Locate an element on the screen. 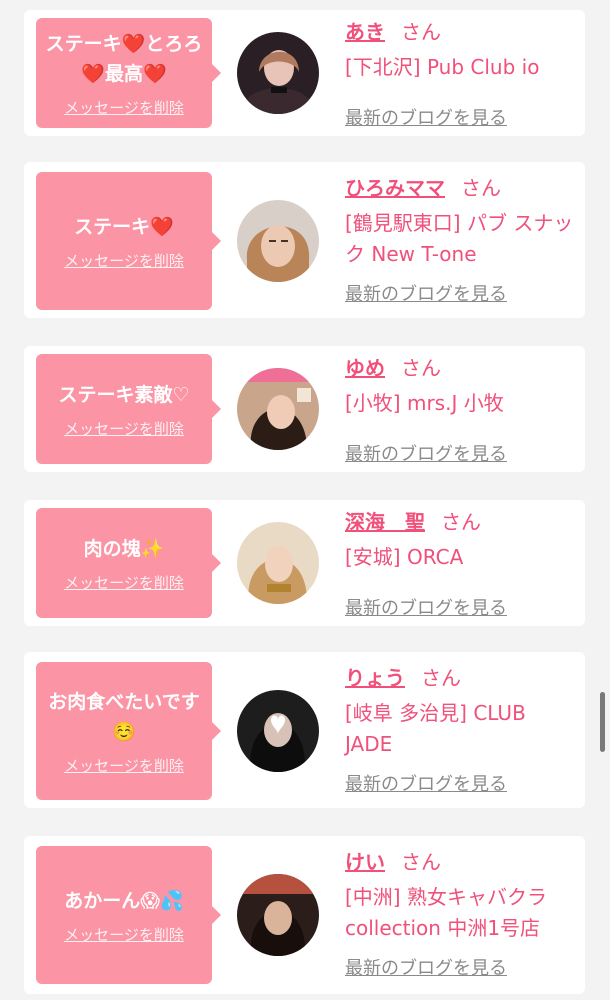 The image size is (610, 1000). message-bubble: ステーキ素敵♡ メッセージを削除 is located at coordinates (128, 409).